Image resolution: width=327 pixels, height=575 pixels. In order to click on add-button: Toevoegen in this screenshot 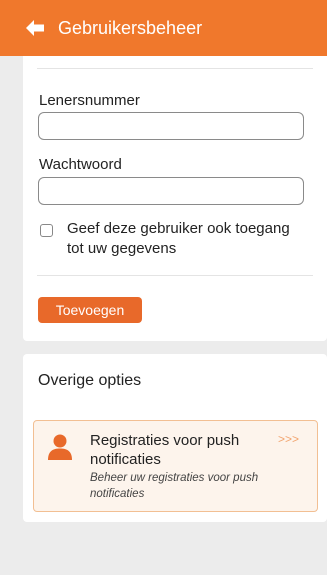, I will do `click(90, 310)`.